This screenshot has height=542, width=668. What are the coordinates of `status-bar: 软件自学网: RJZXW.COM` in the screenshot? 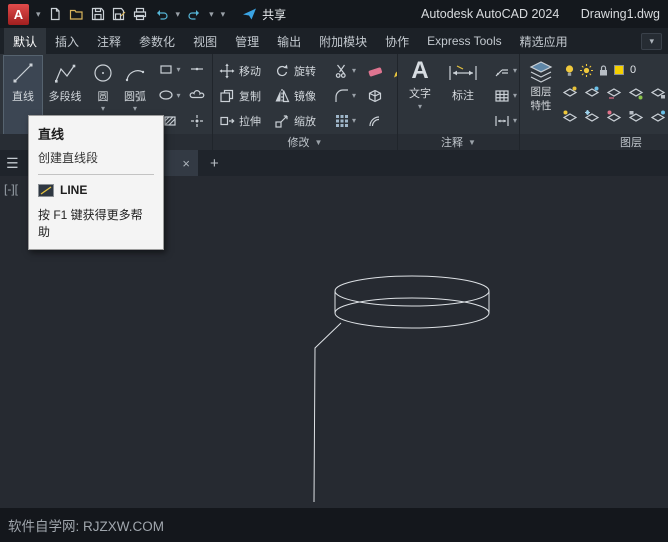 It's located at (334, 525).